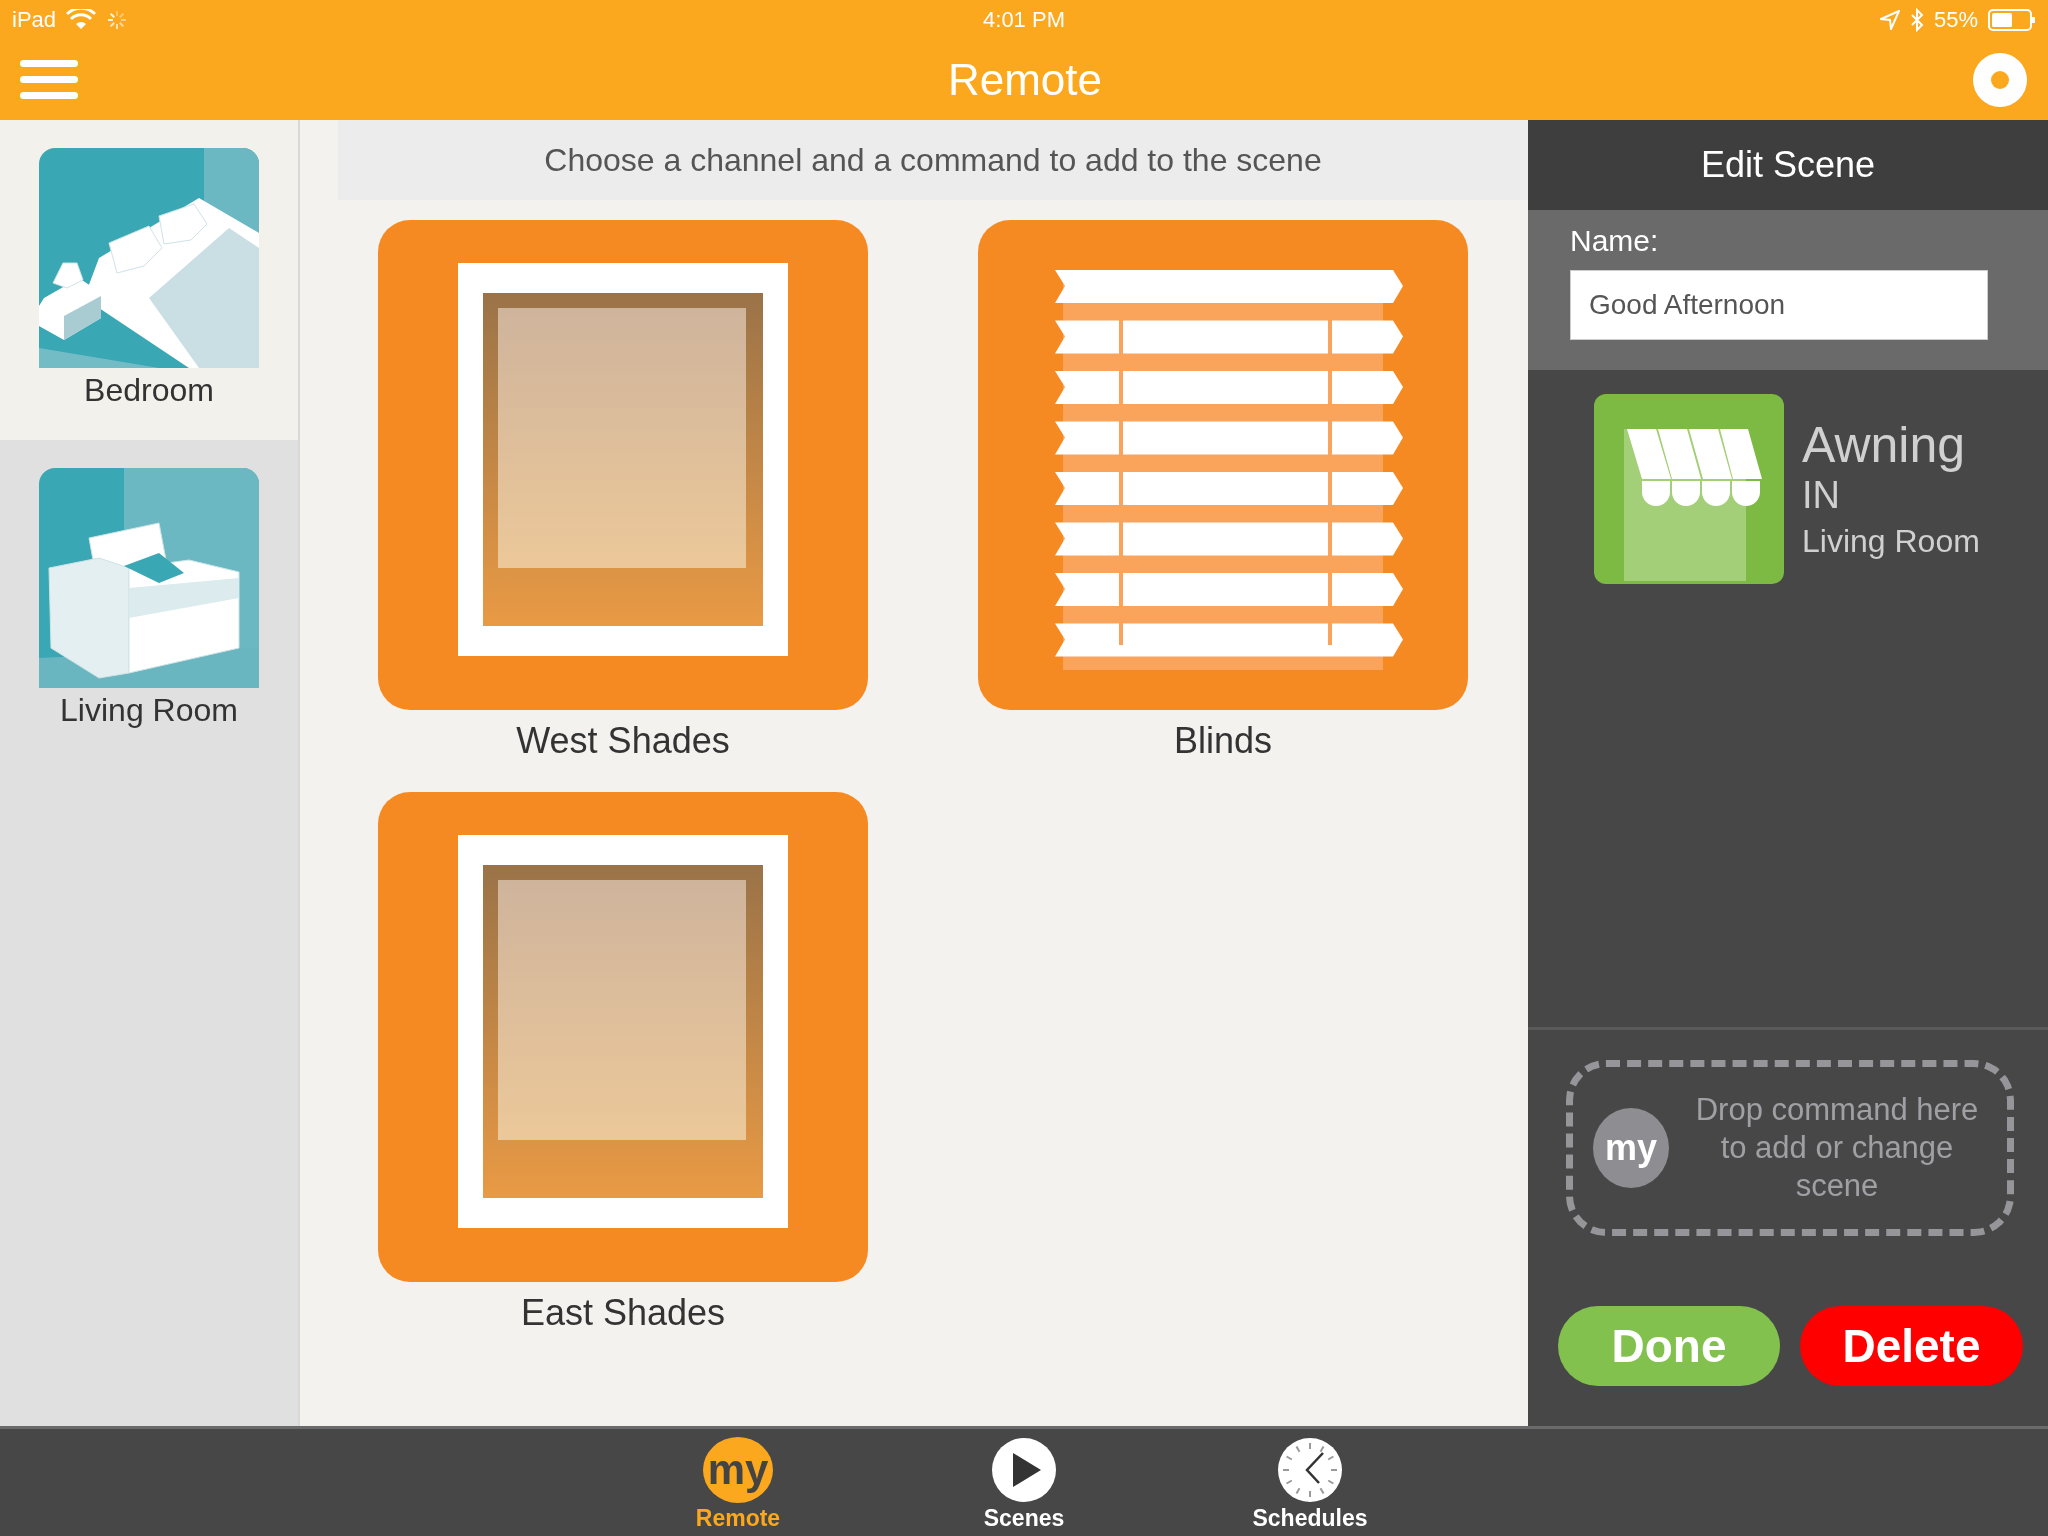 The height and width of the screenshot is (1536, 2048). Describe the element at coordinates (1223, 741) in the screenshot. I see `channel-name: Blinds` at that location.